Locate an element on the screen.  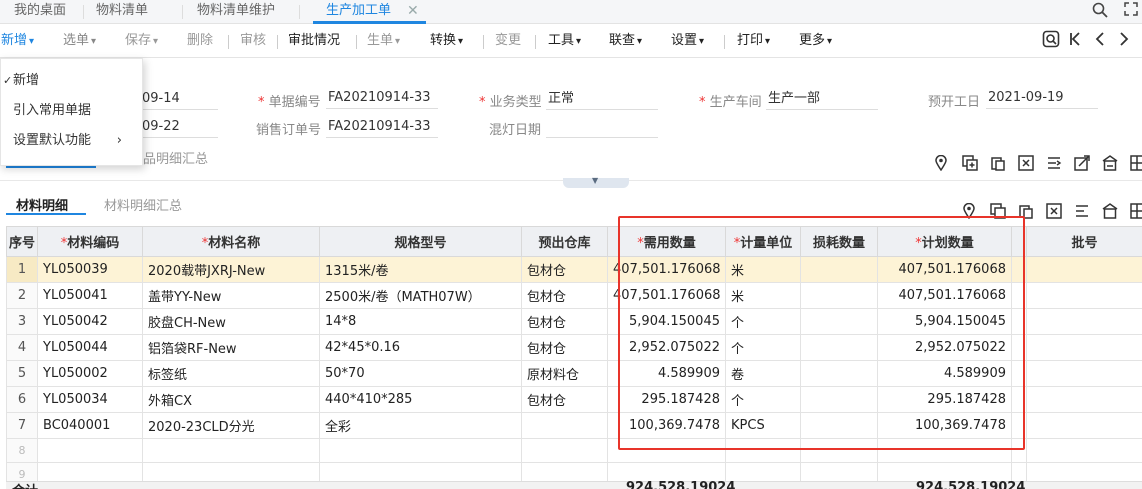
cell-material-code: BC040001 is located at coordinates (90, 425).